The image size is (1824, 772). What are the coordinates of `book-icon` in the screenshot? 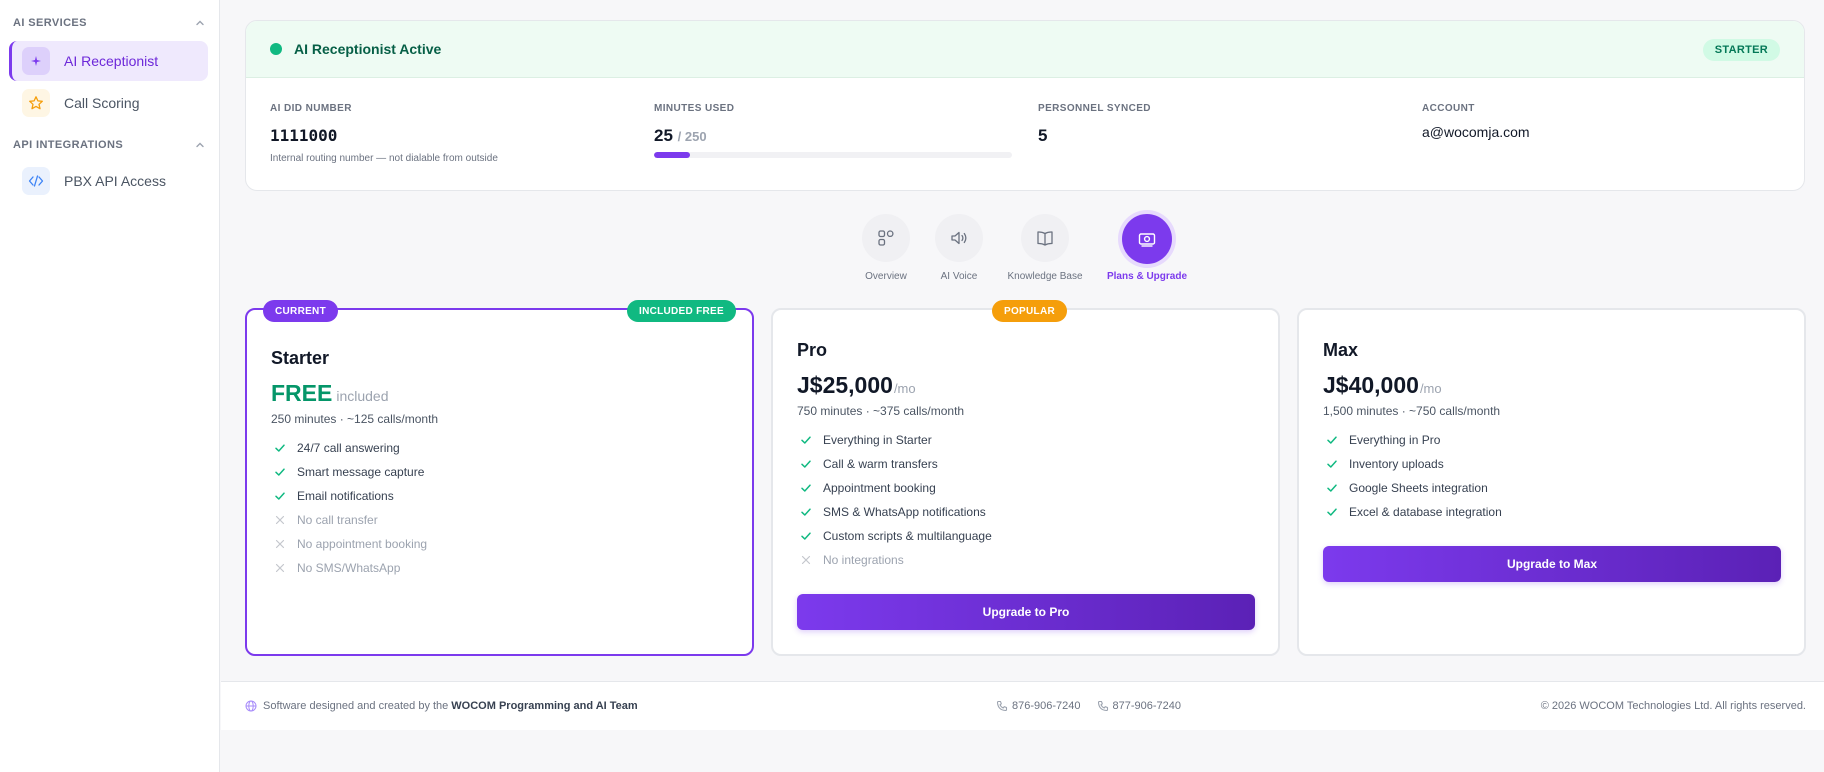 It's located at (1045, 238).